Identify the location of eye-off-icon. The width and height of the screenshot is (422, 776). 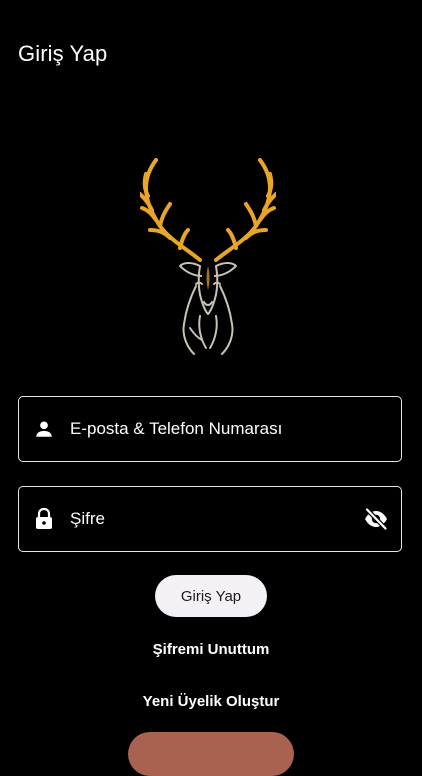
(376, 519).